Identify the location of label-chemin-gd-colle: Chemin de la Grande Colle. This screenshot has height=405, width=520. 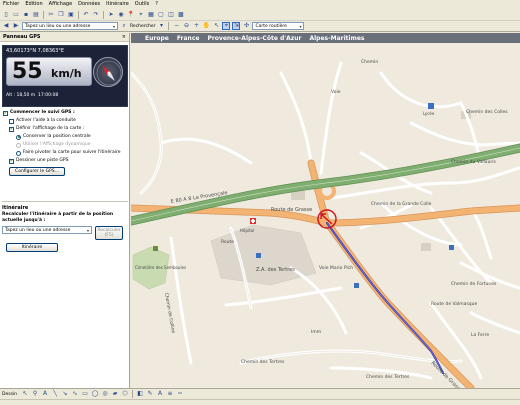
(401, 204).